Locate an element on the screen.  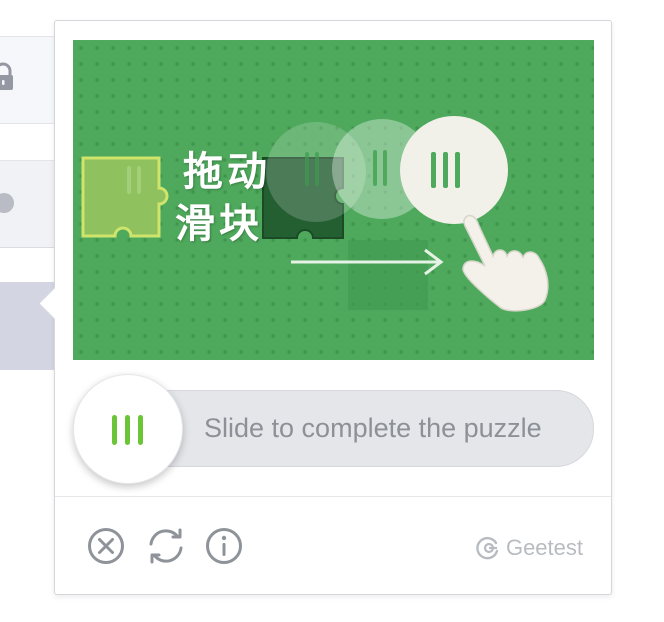
geetest-brand: Geetest is located at coordinates (529, 548).